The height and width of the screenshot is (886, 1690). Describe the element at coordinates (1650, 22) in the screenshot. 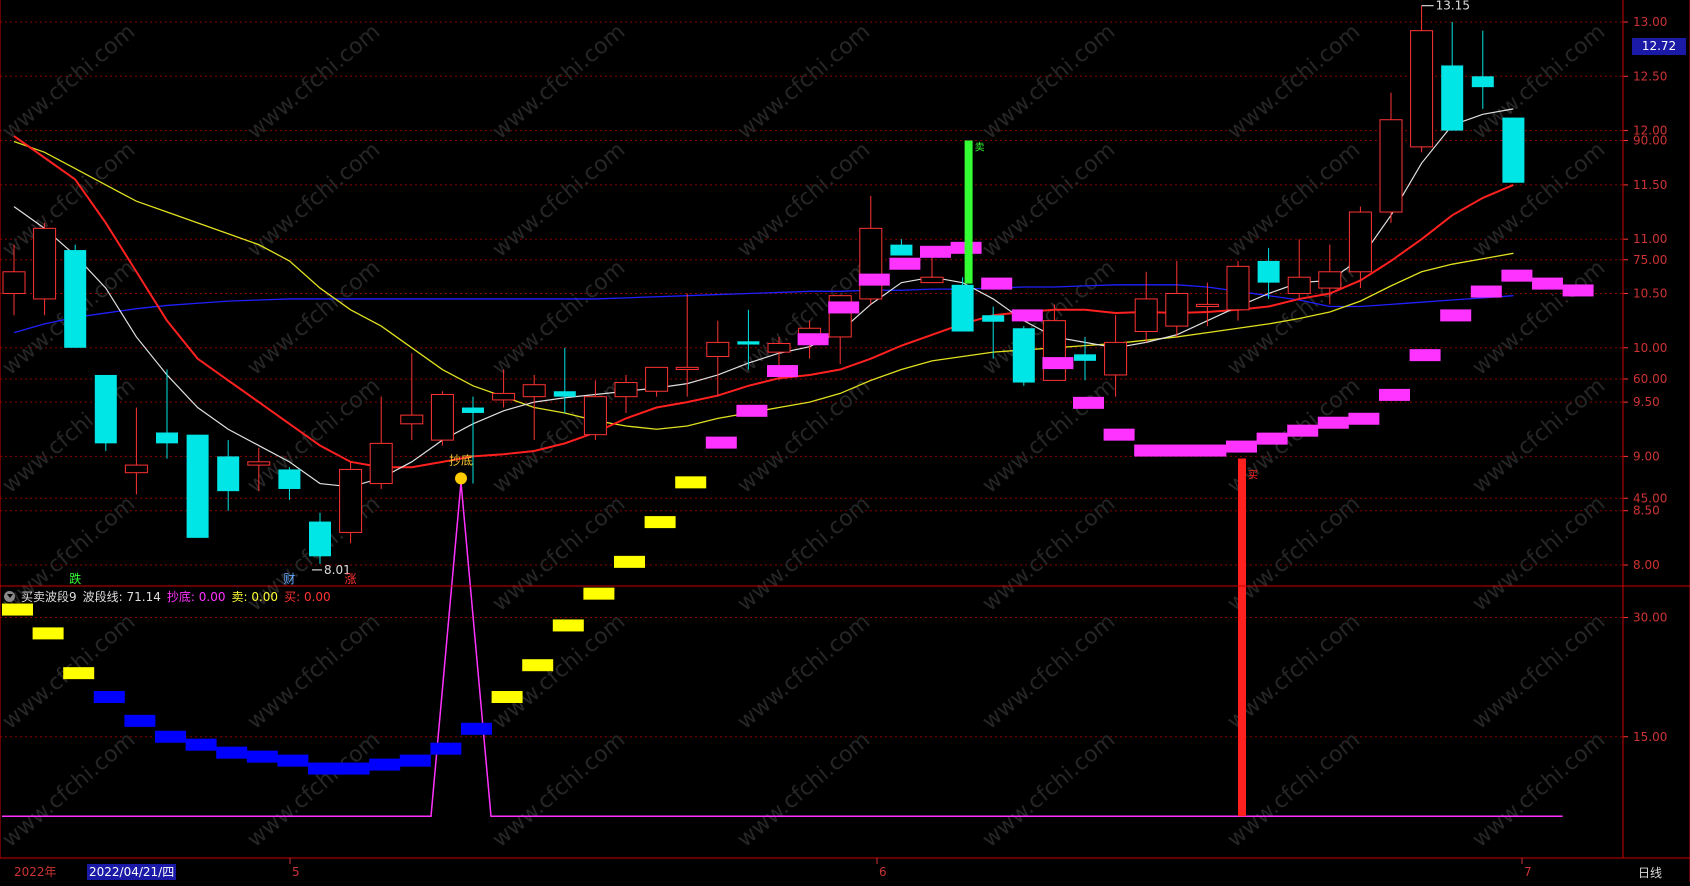

I see `price-tick-label: 13.00` at that location.